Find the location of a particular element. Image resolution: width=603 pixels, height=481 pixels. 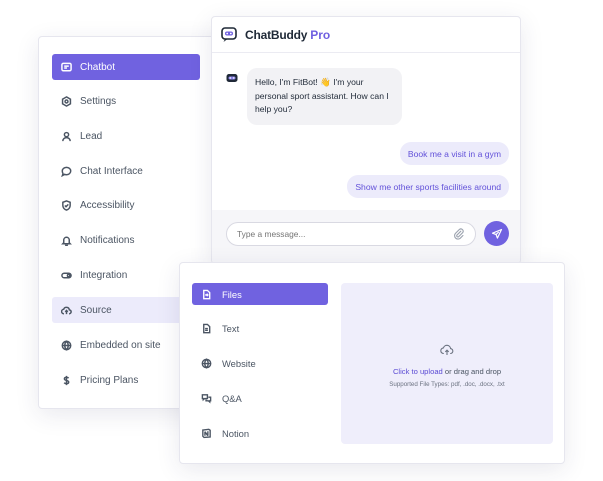

sidebar-item-notifications: Notifications is located at coordinates (126, 240).